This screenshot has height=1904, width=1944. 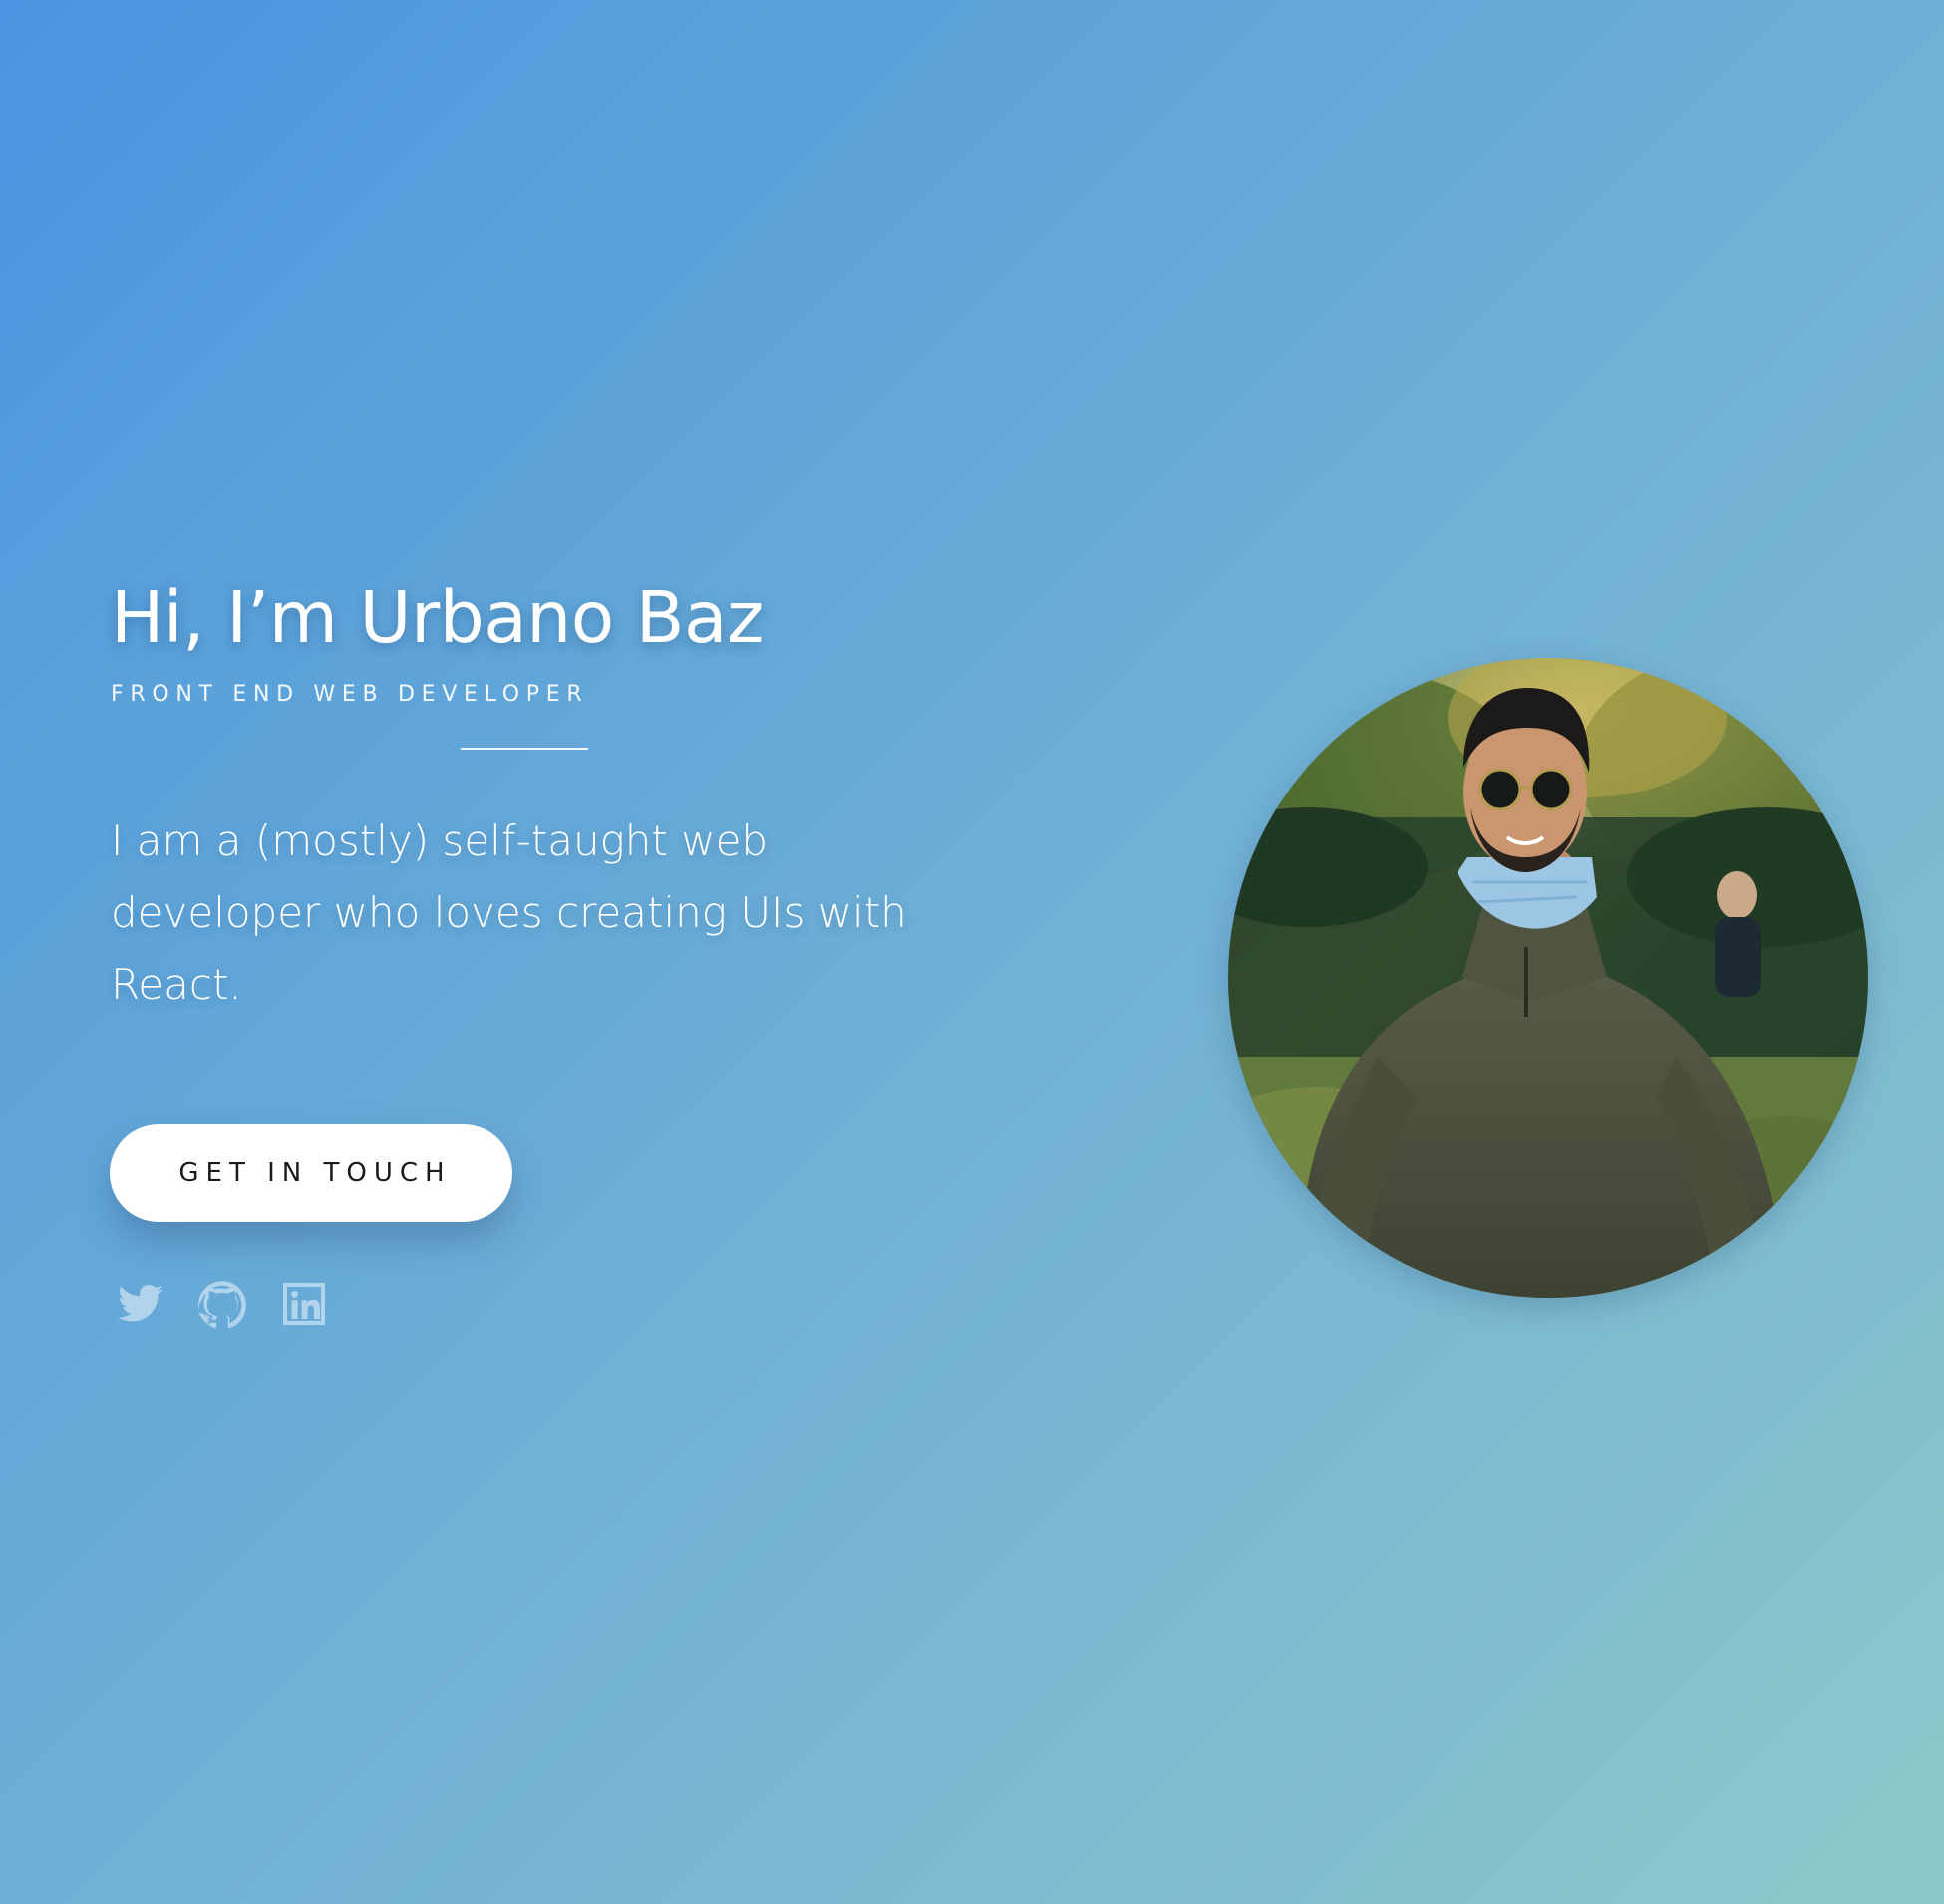 I want to click on twitter-link, so click(x=140, y=1304).